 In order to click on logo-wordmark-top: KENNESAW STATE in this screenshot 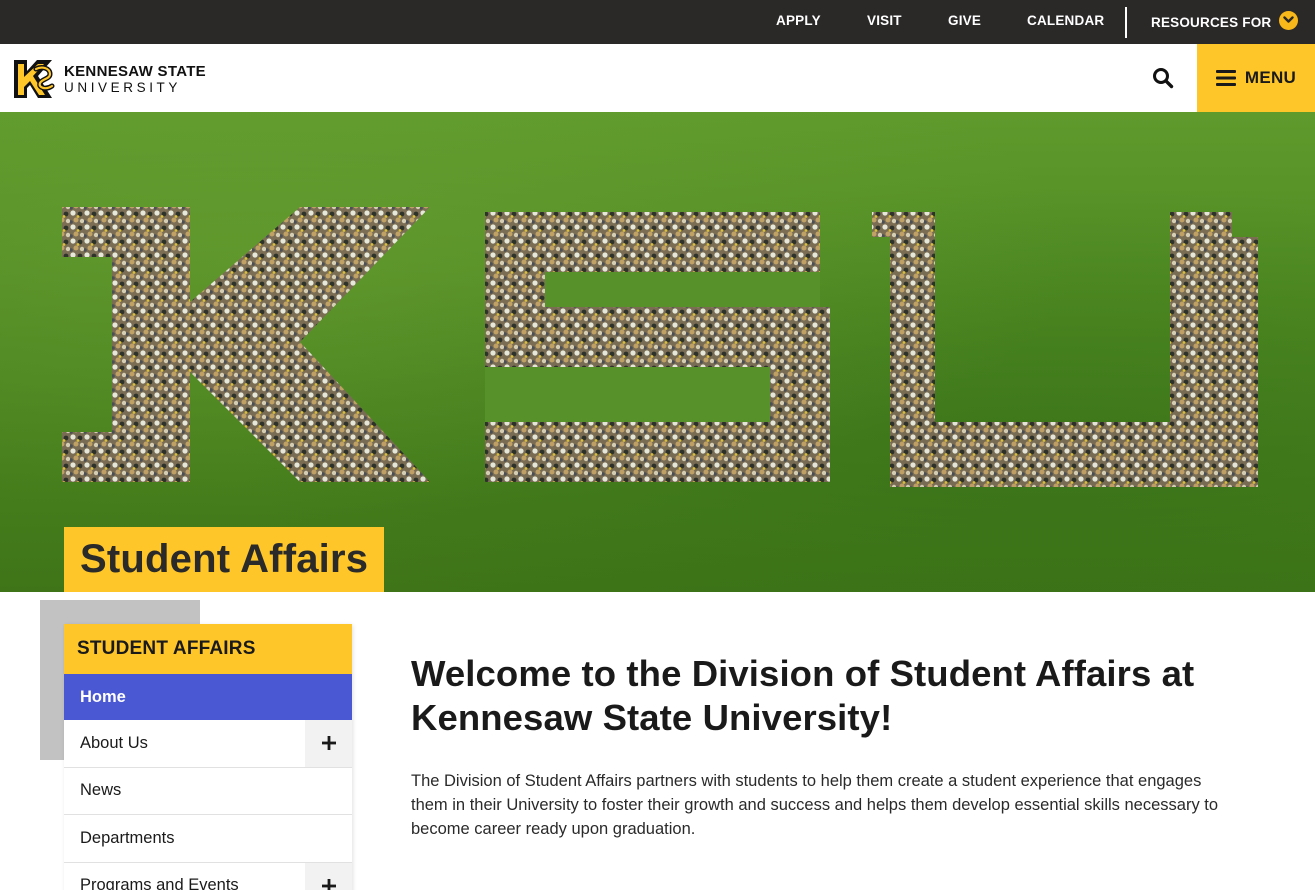, I will do `click(135, 71)`.